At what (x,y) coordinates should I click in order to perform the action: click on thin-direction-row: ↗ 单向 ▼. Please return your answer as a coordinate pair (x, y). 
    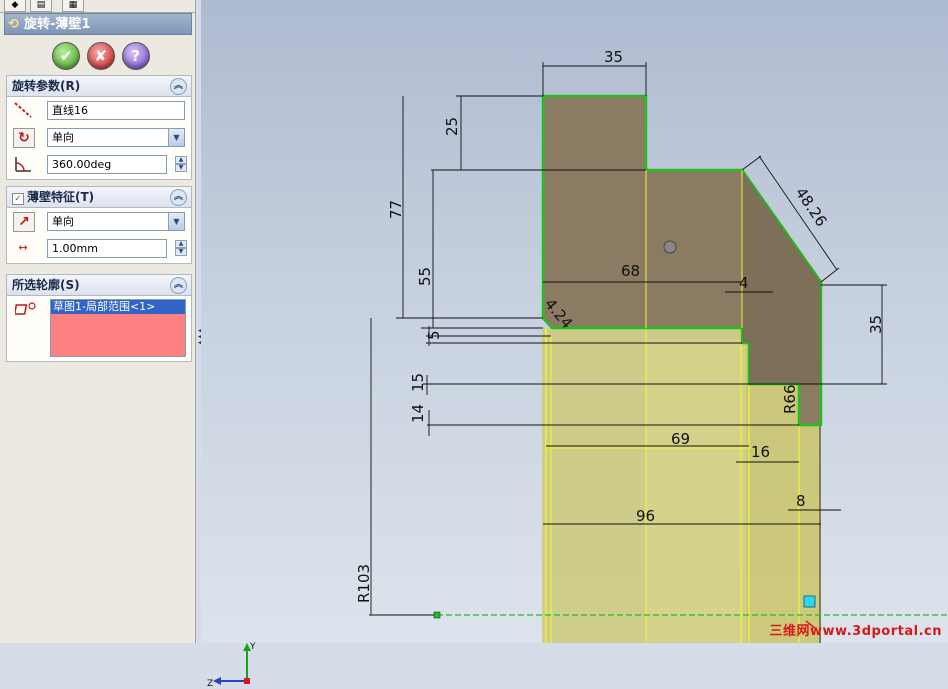
    Looking at the image, I should click on (99, 221).